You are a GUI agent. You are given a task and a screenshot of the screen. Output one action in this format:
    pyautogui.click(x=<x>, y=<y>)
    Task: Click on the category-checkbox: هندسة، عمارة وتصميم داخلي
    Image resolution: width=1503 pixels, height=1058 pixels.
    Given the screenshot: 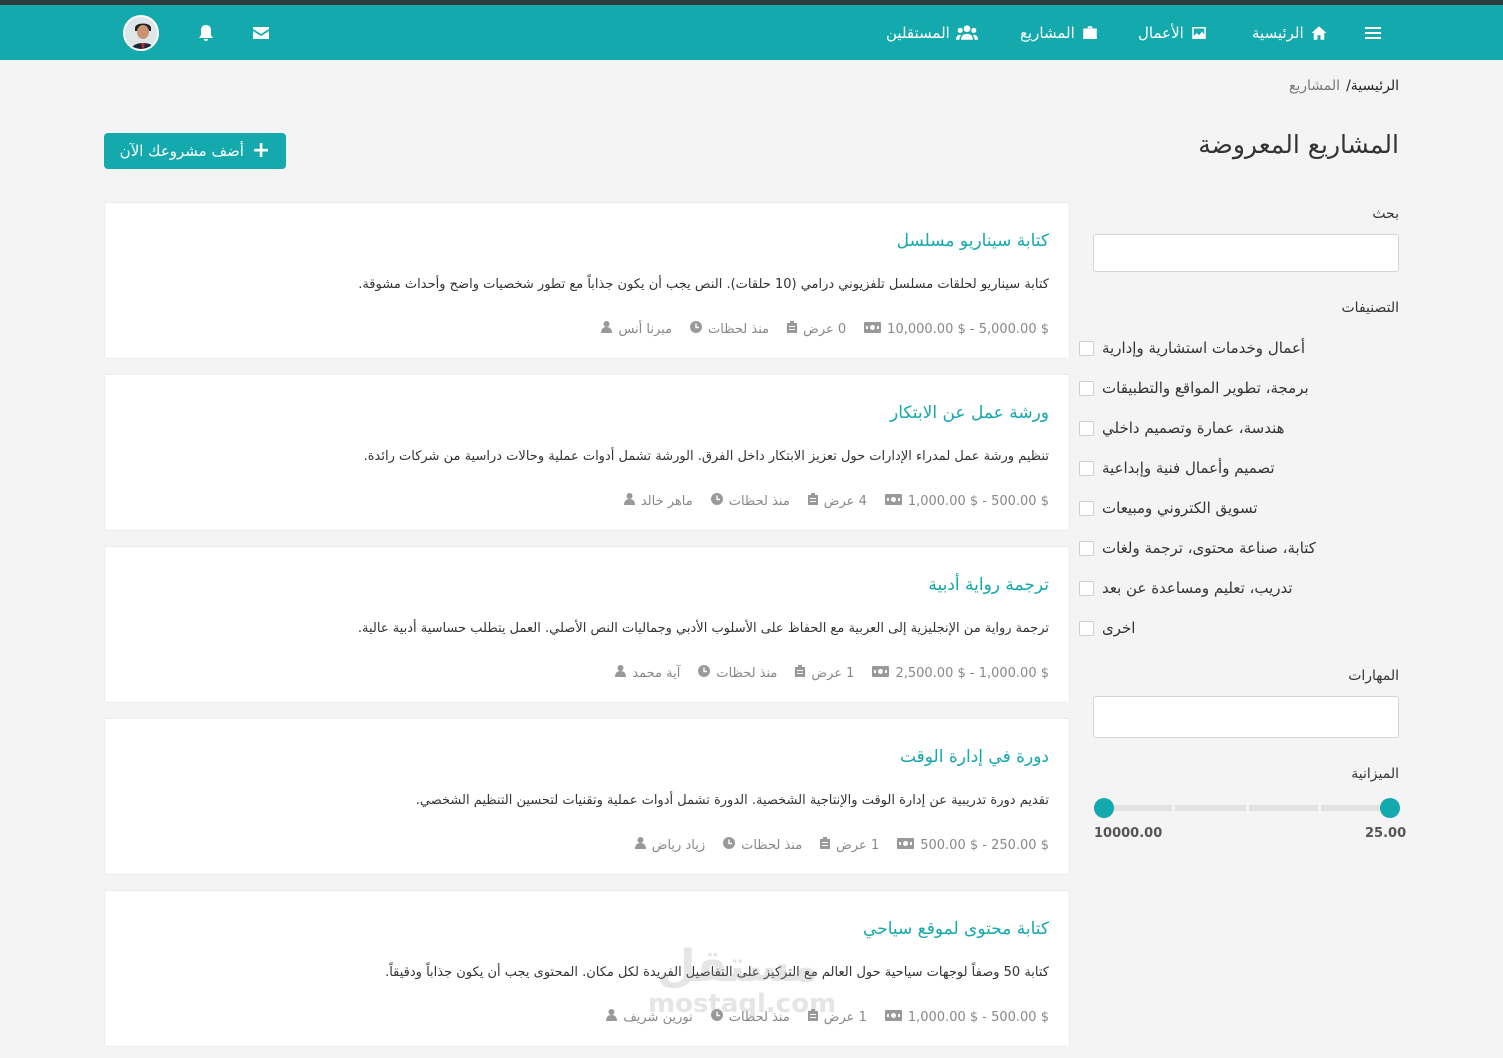 What is the action you would take?
    pyautogui.click(x=1239, y=428)
    